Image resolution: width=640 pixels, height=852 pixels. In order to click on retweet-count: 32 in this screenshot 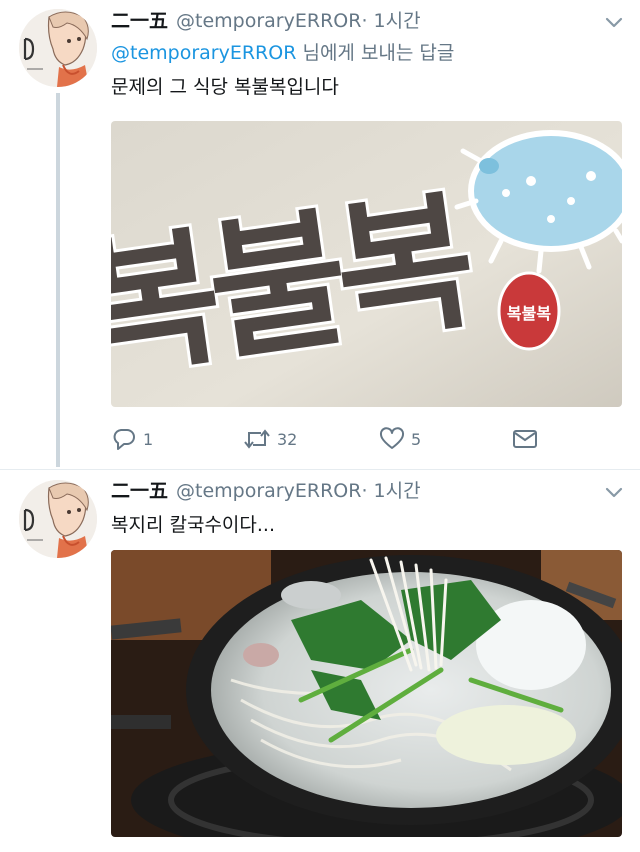, I will do `click(287, 439)`.